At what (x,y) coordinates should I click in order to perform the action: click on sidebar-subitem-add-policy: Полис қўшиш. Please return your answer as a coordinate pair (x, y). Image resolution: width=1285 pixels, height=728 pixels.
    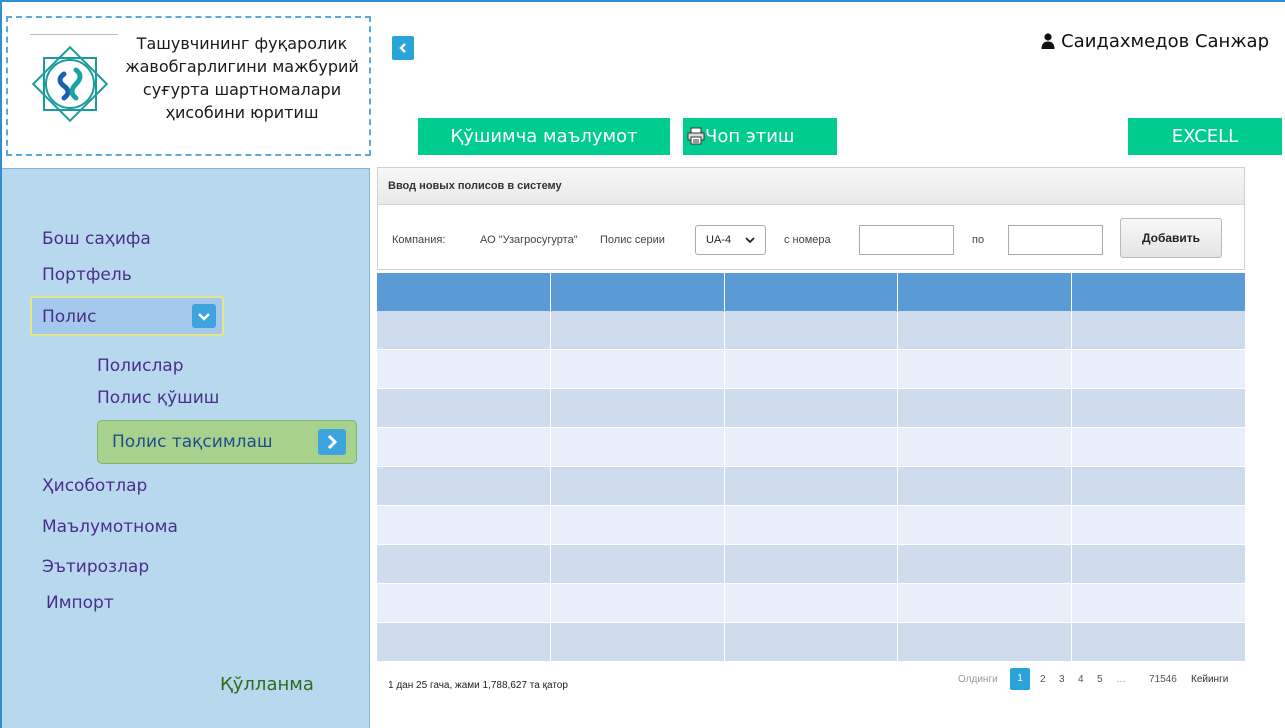
    Looking at the image, I should click on (158, 398).